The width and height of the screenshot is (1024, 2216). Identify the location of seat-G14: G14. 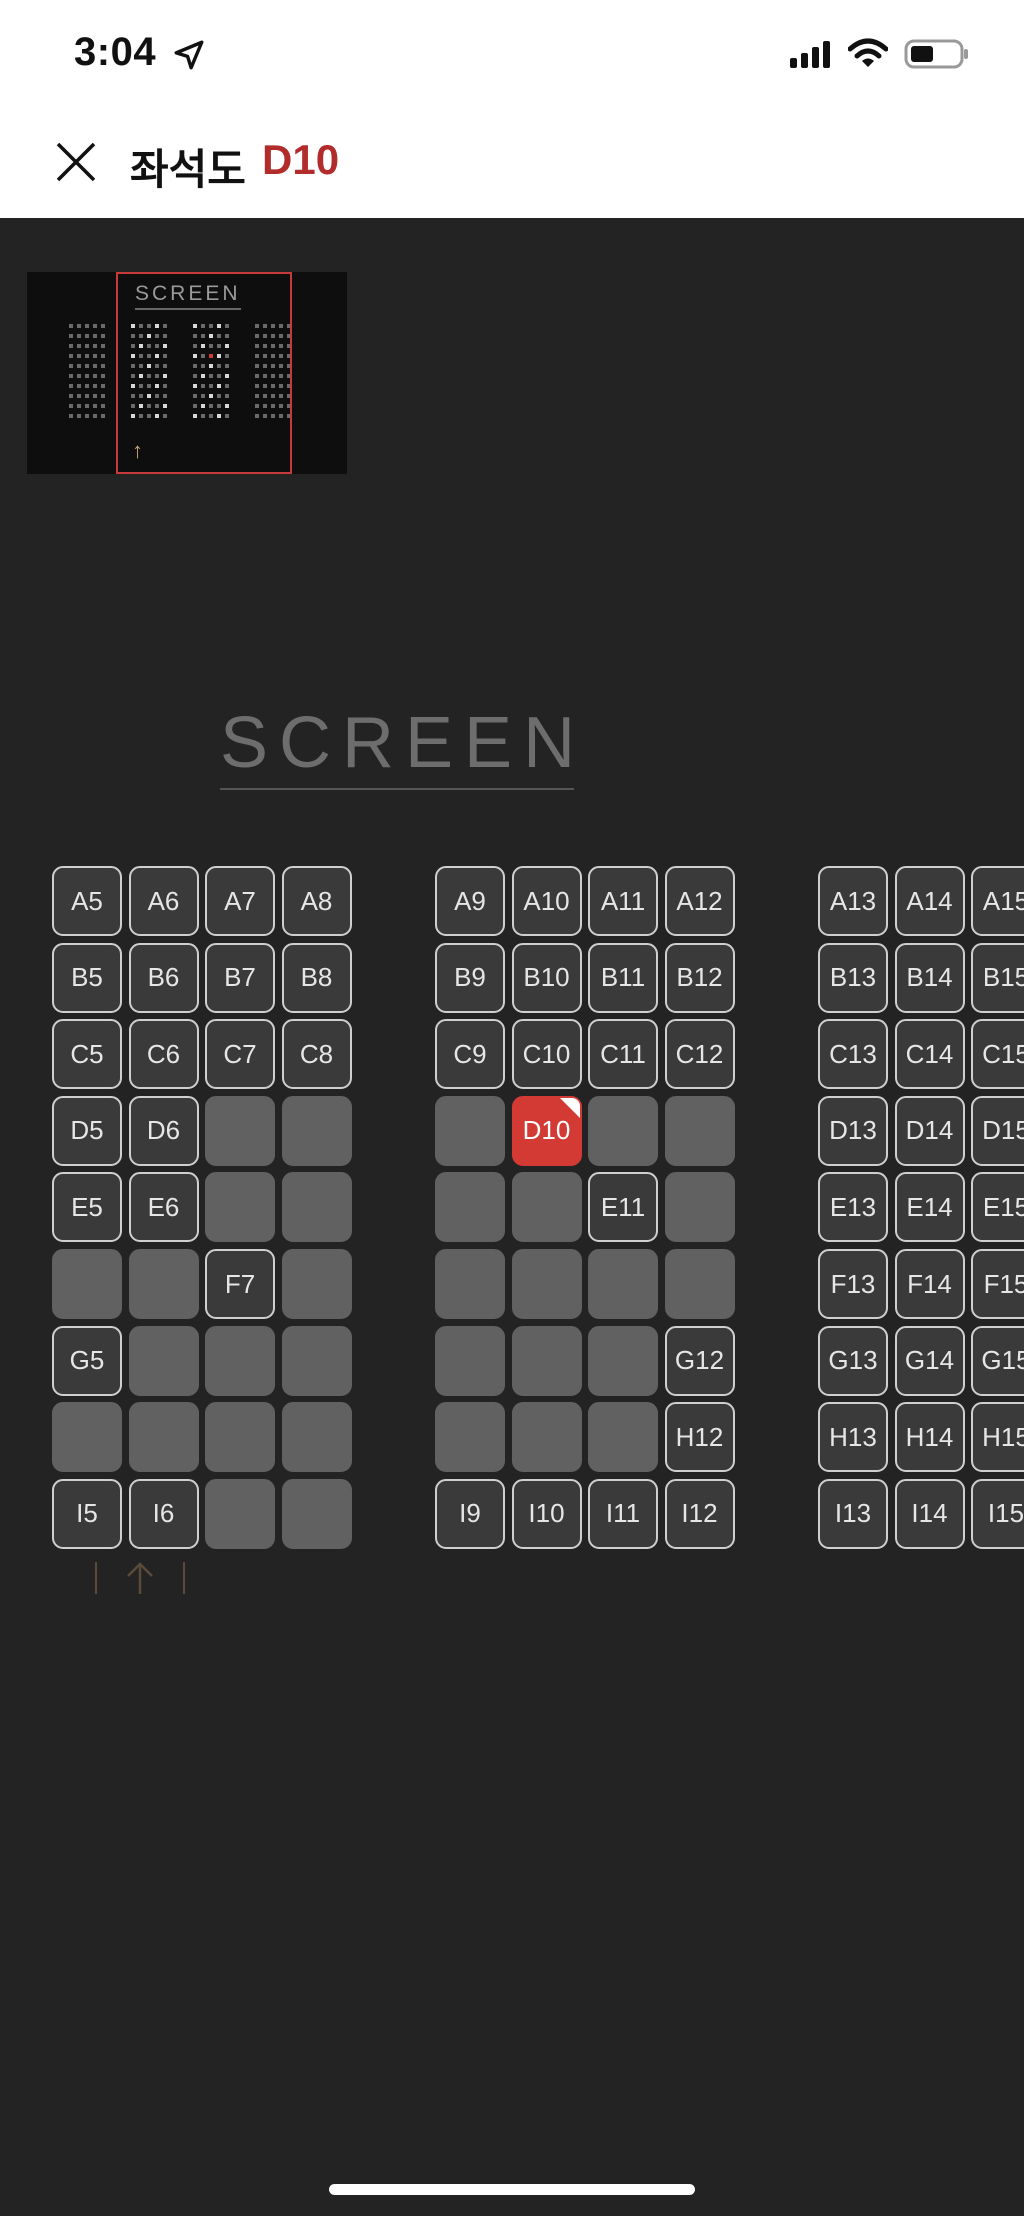
(929, 1360).